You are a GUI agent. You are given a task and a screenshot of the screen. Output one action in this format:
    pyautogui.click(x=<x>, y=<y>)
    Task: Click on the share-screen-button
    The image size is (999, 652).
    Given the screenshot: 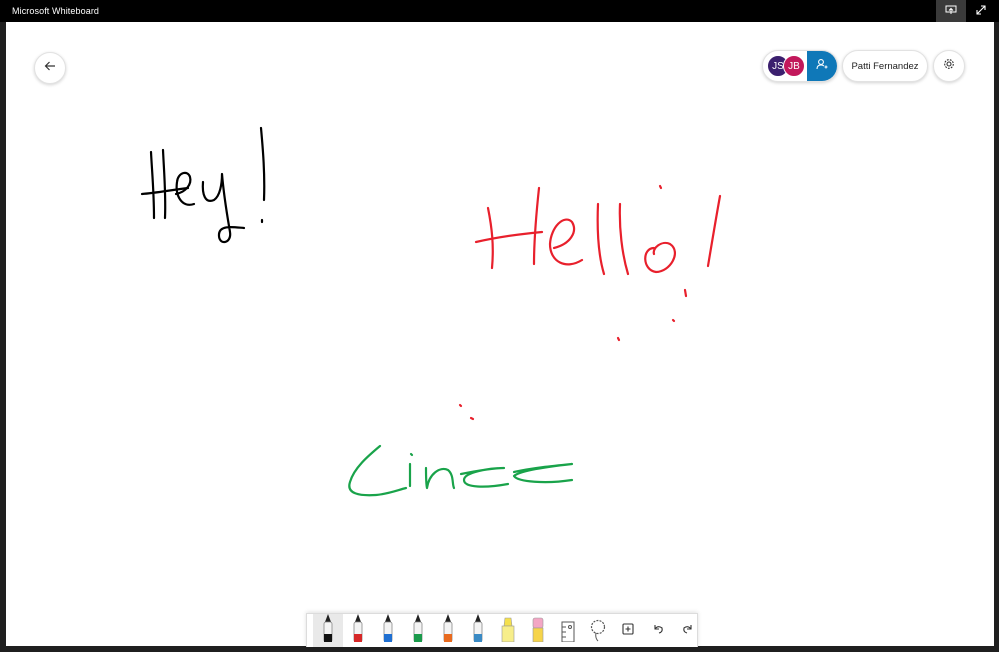 What is the action you would take?
    pyautogui.click(x=951, y=11)
    